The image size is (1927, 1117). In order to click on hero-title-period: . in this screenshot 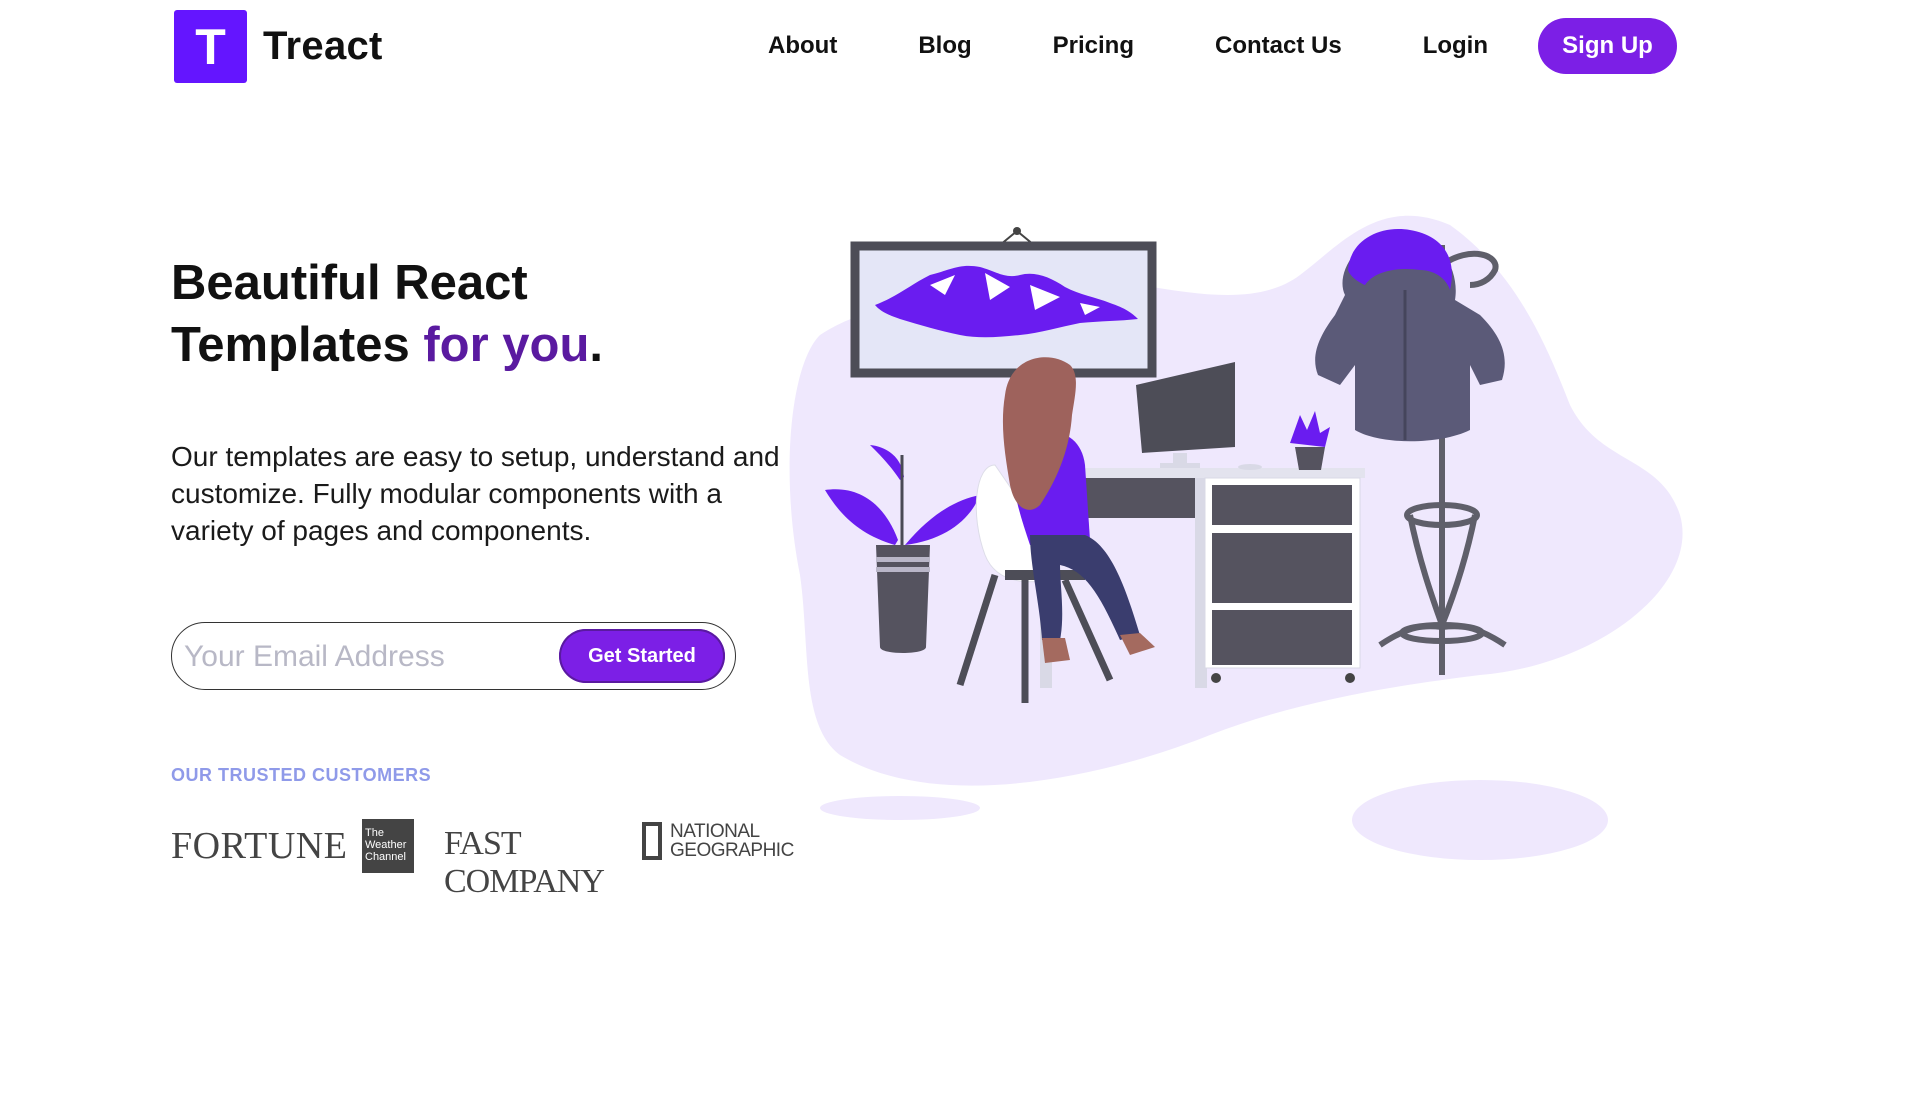, I will do `click(596, 345)`.